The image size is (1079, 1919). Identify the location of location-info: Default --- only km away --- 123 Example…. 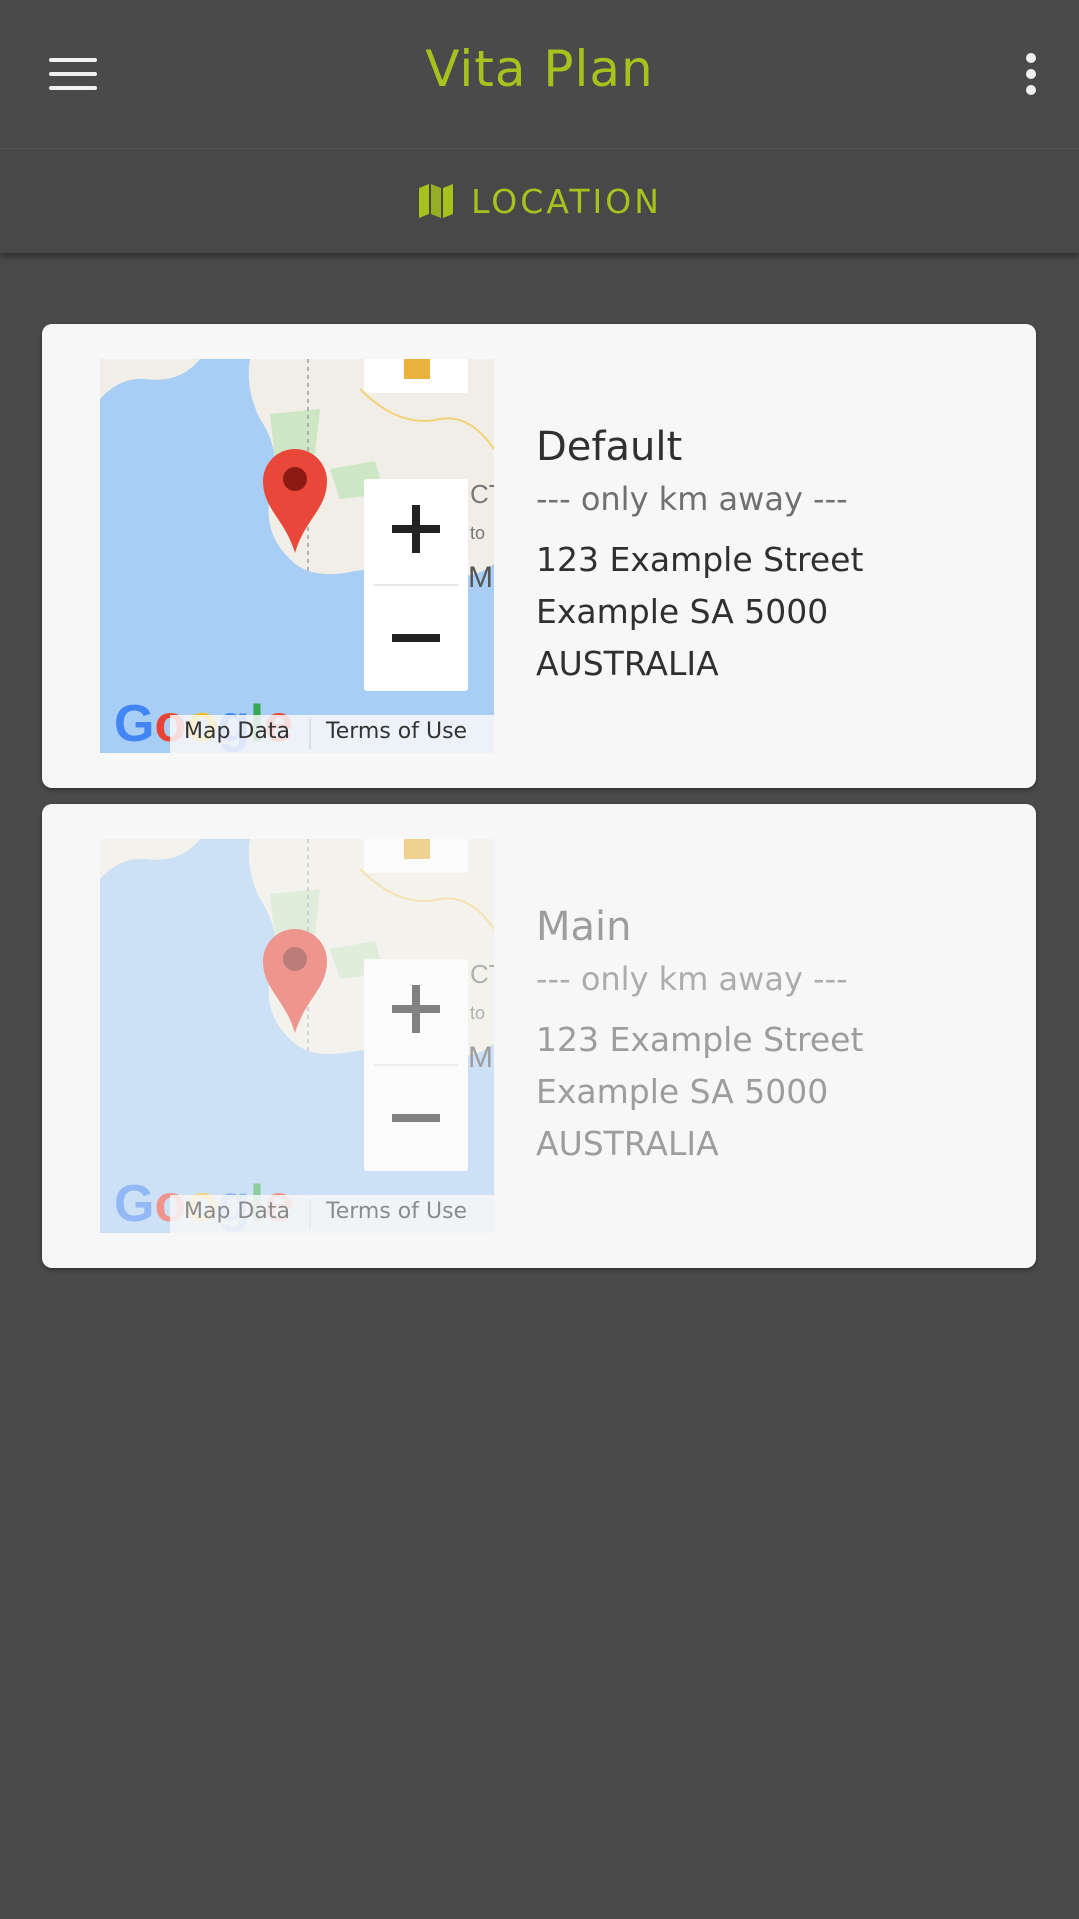
(776, 557).